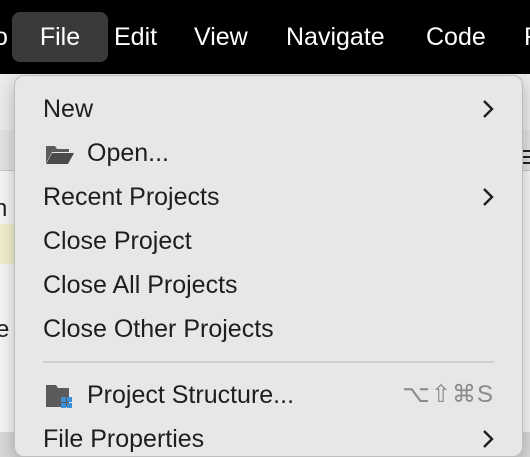 This screenshot has width=530, height=457. What do you see at coordinates (268, 437) in the screenshot?
I see `menu-item-file-properties: File Properties` at bounding box center [268, 437].